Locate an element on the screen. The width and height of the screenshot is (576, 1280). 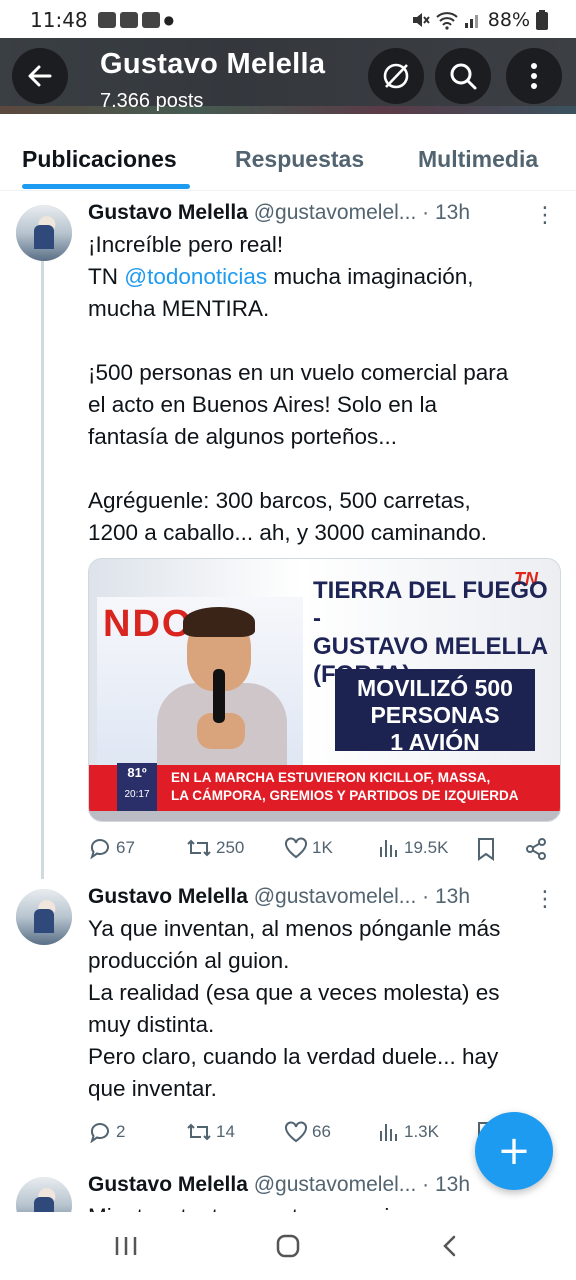
mute-icon is located at coordinates (421, 20).